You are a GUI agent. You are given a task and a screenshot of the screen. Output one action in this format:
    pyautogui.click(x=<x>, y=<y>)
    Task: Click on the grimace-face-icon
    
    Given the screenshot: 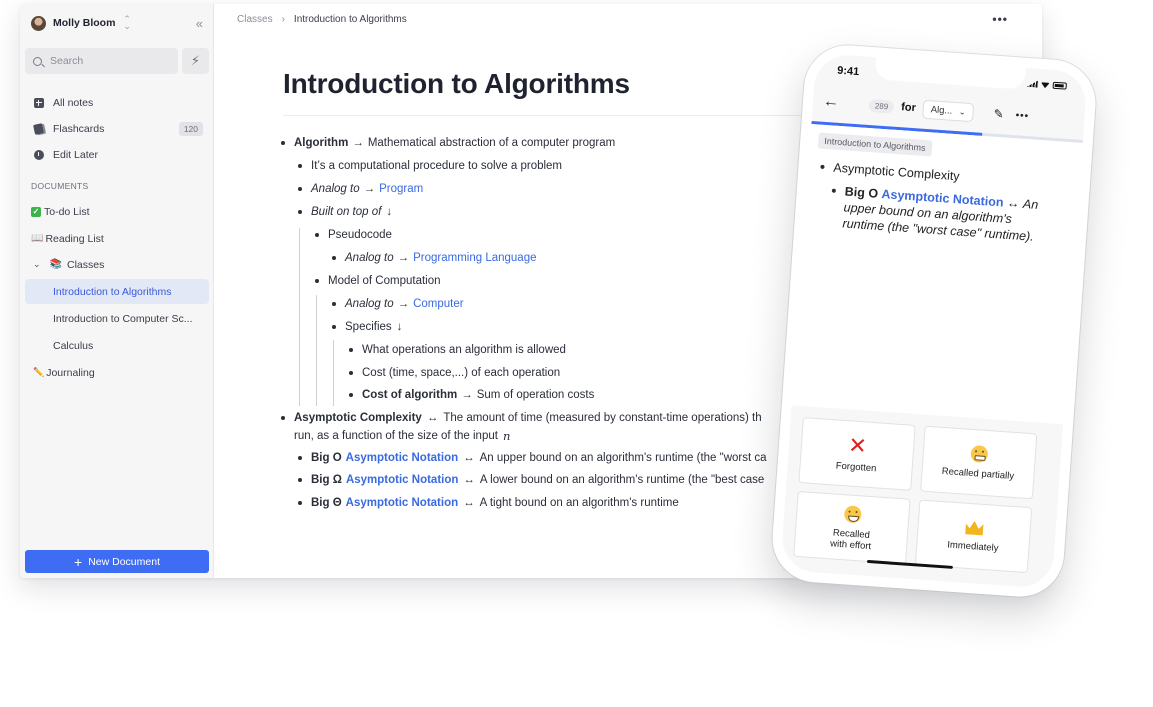 What is the action you would take?
    pyautogui.click(x=979, y=454)
    